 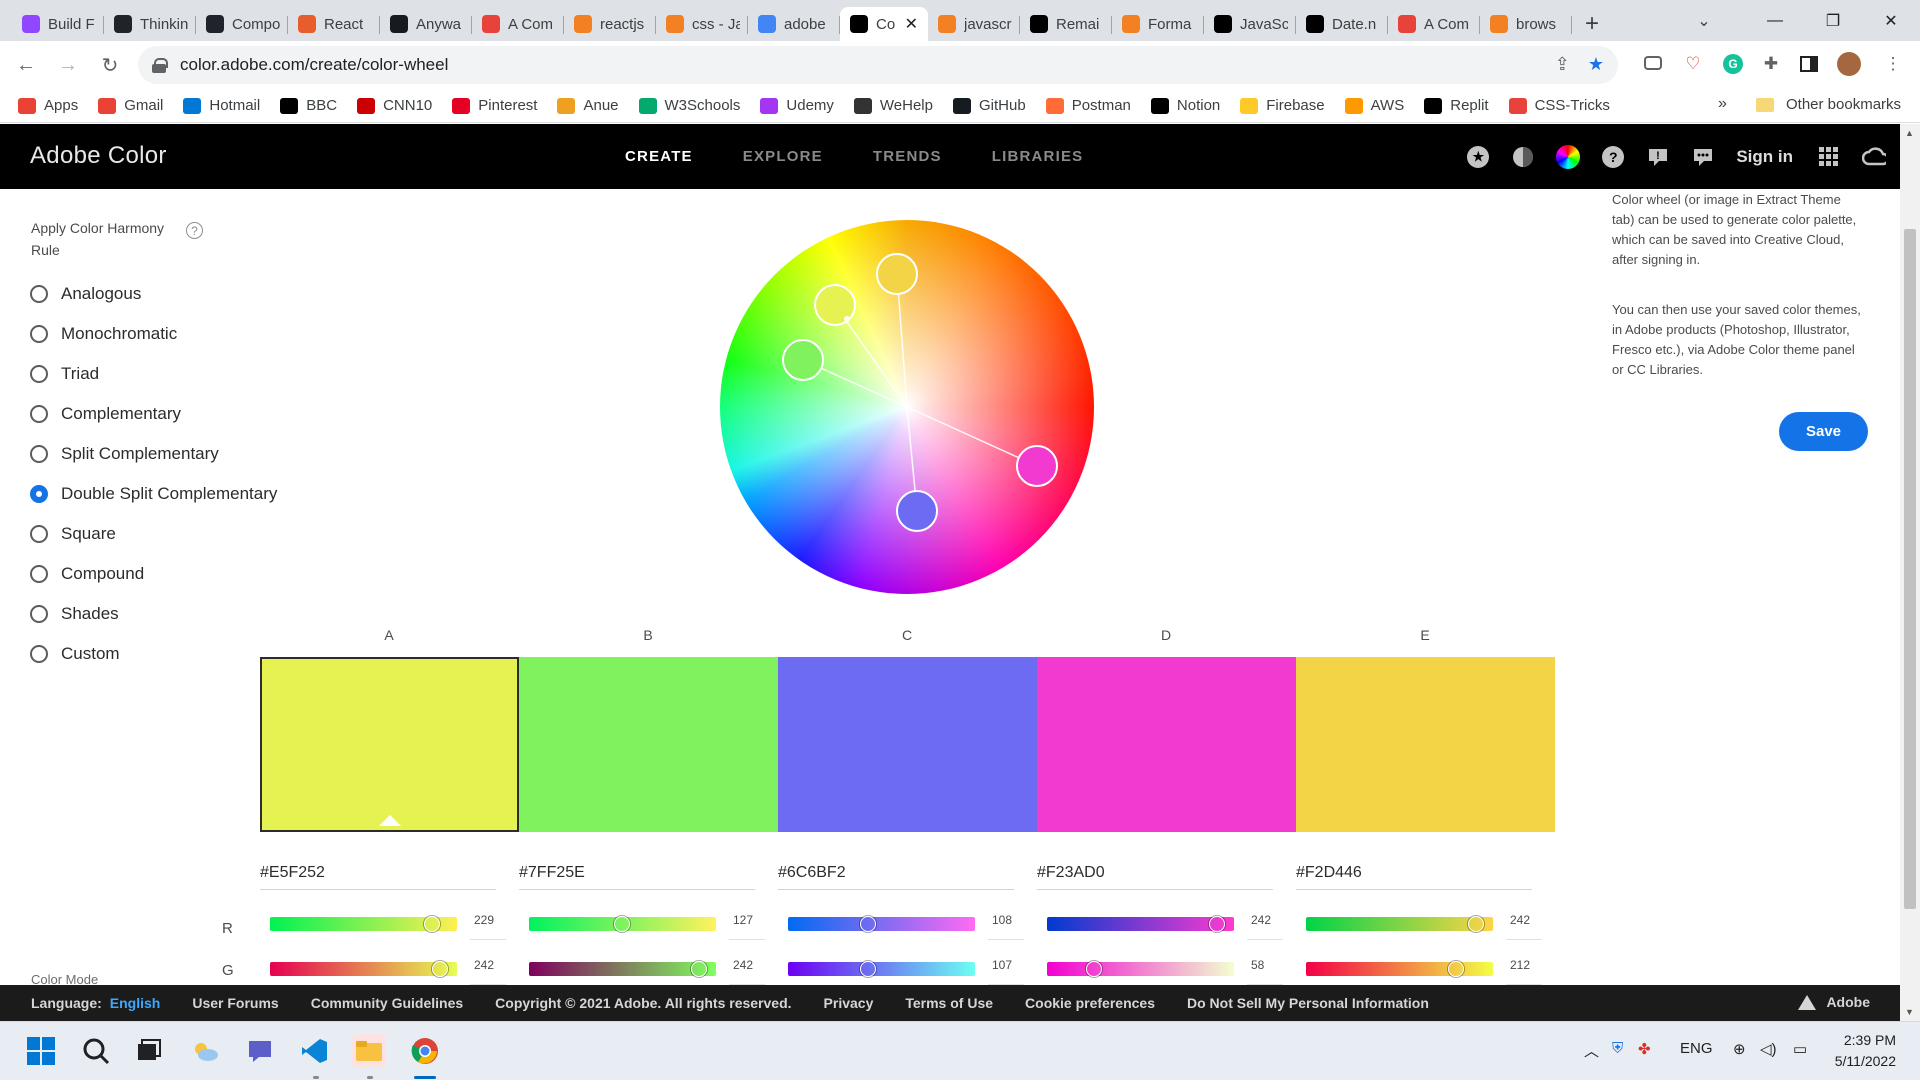 What do you see at coordinates (135, 1003) in the screenshot?
I see `language-selector: English` at bounding box center [135, 1003].